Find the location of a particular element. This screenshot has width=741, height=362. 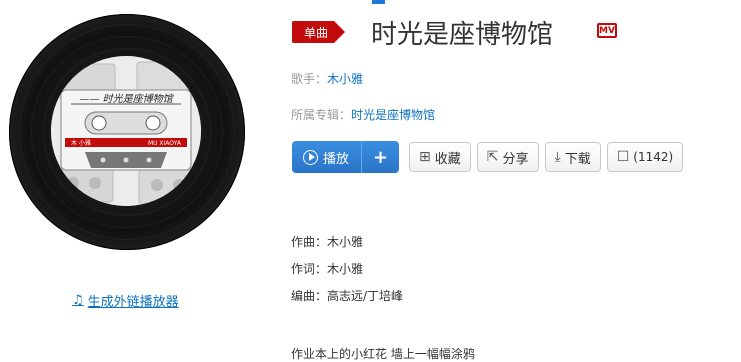

comment-button: ☐ (1142) is located at coordinates (645, 157).